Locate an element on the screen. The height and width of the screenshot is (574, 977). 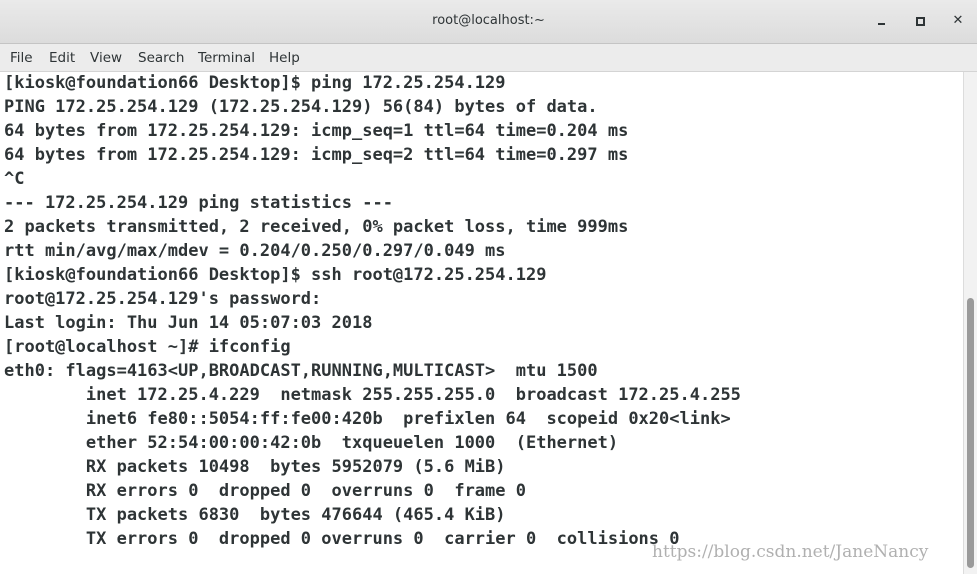
menu-edit: Edit is located at coordinates (62, 58).